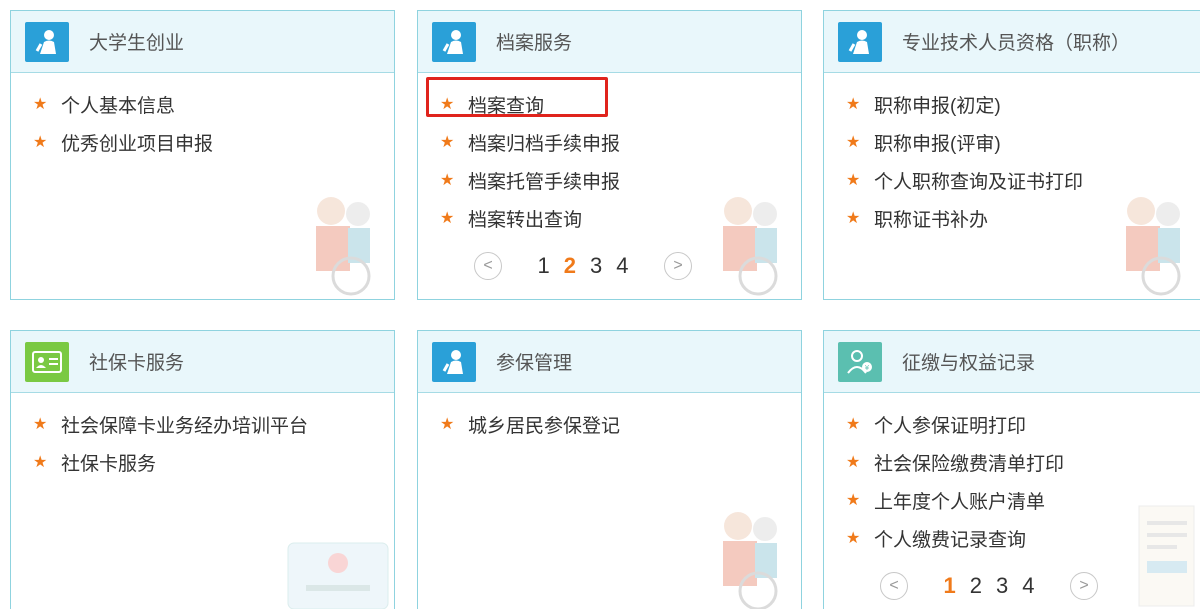 The image size is (1200, 609). I want to click on list-item: ★ 个人基本信息, so click(202, 104).